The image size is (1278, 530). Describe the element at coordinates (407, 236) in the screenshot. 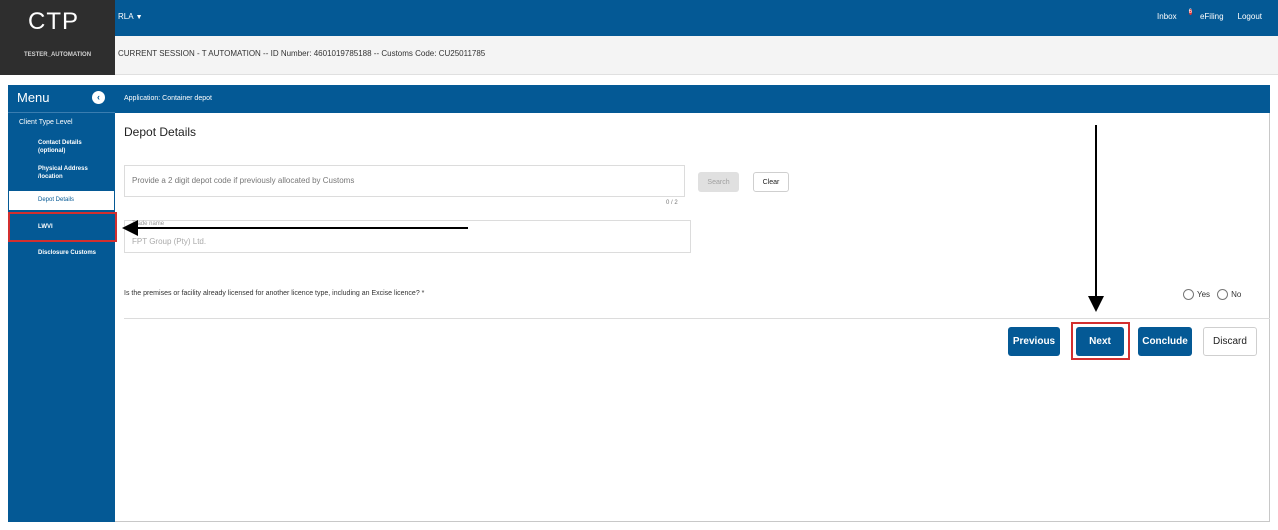

I see `trade-name-field: Trade name FPT Group (Pty) Ltd.` at that location.